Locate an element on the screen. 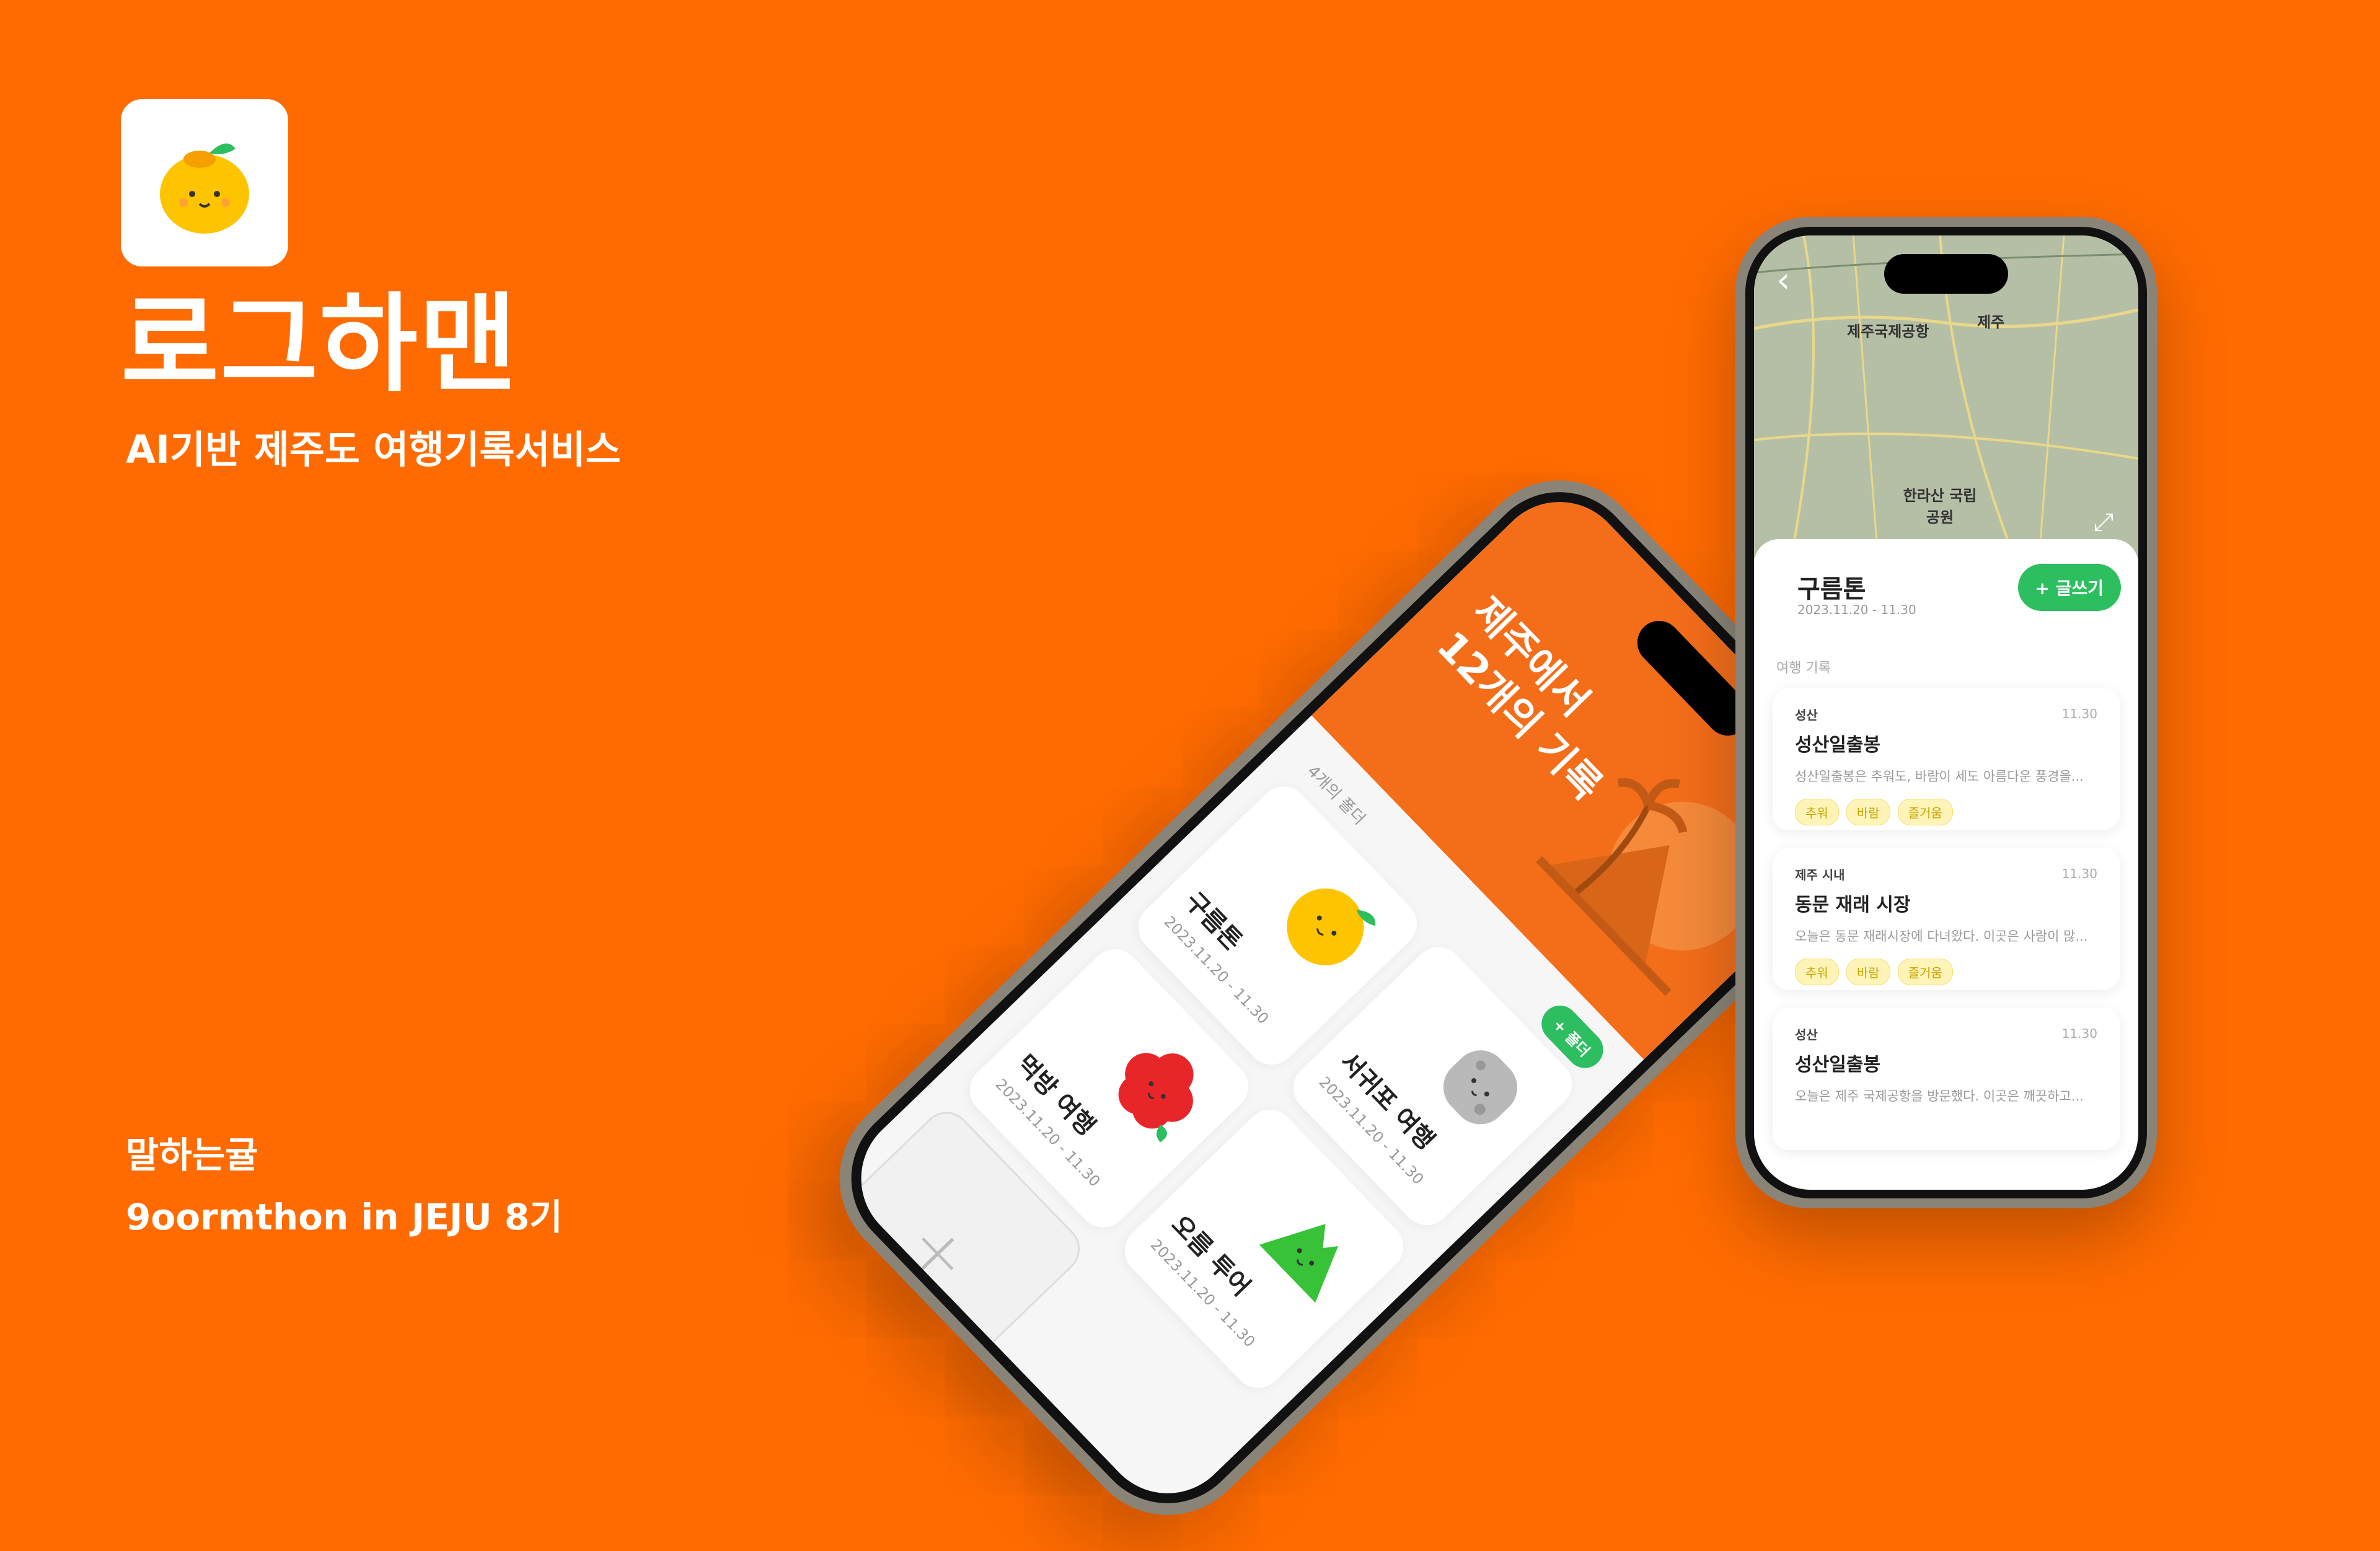  back-icon: ‹ is located at coordinates (1783, 280).